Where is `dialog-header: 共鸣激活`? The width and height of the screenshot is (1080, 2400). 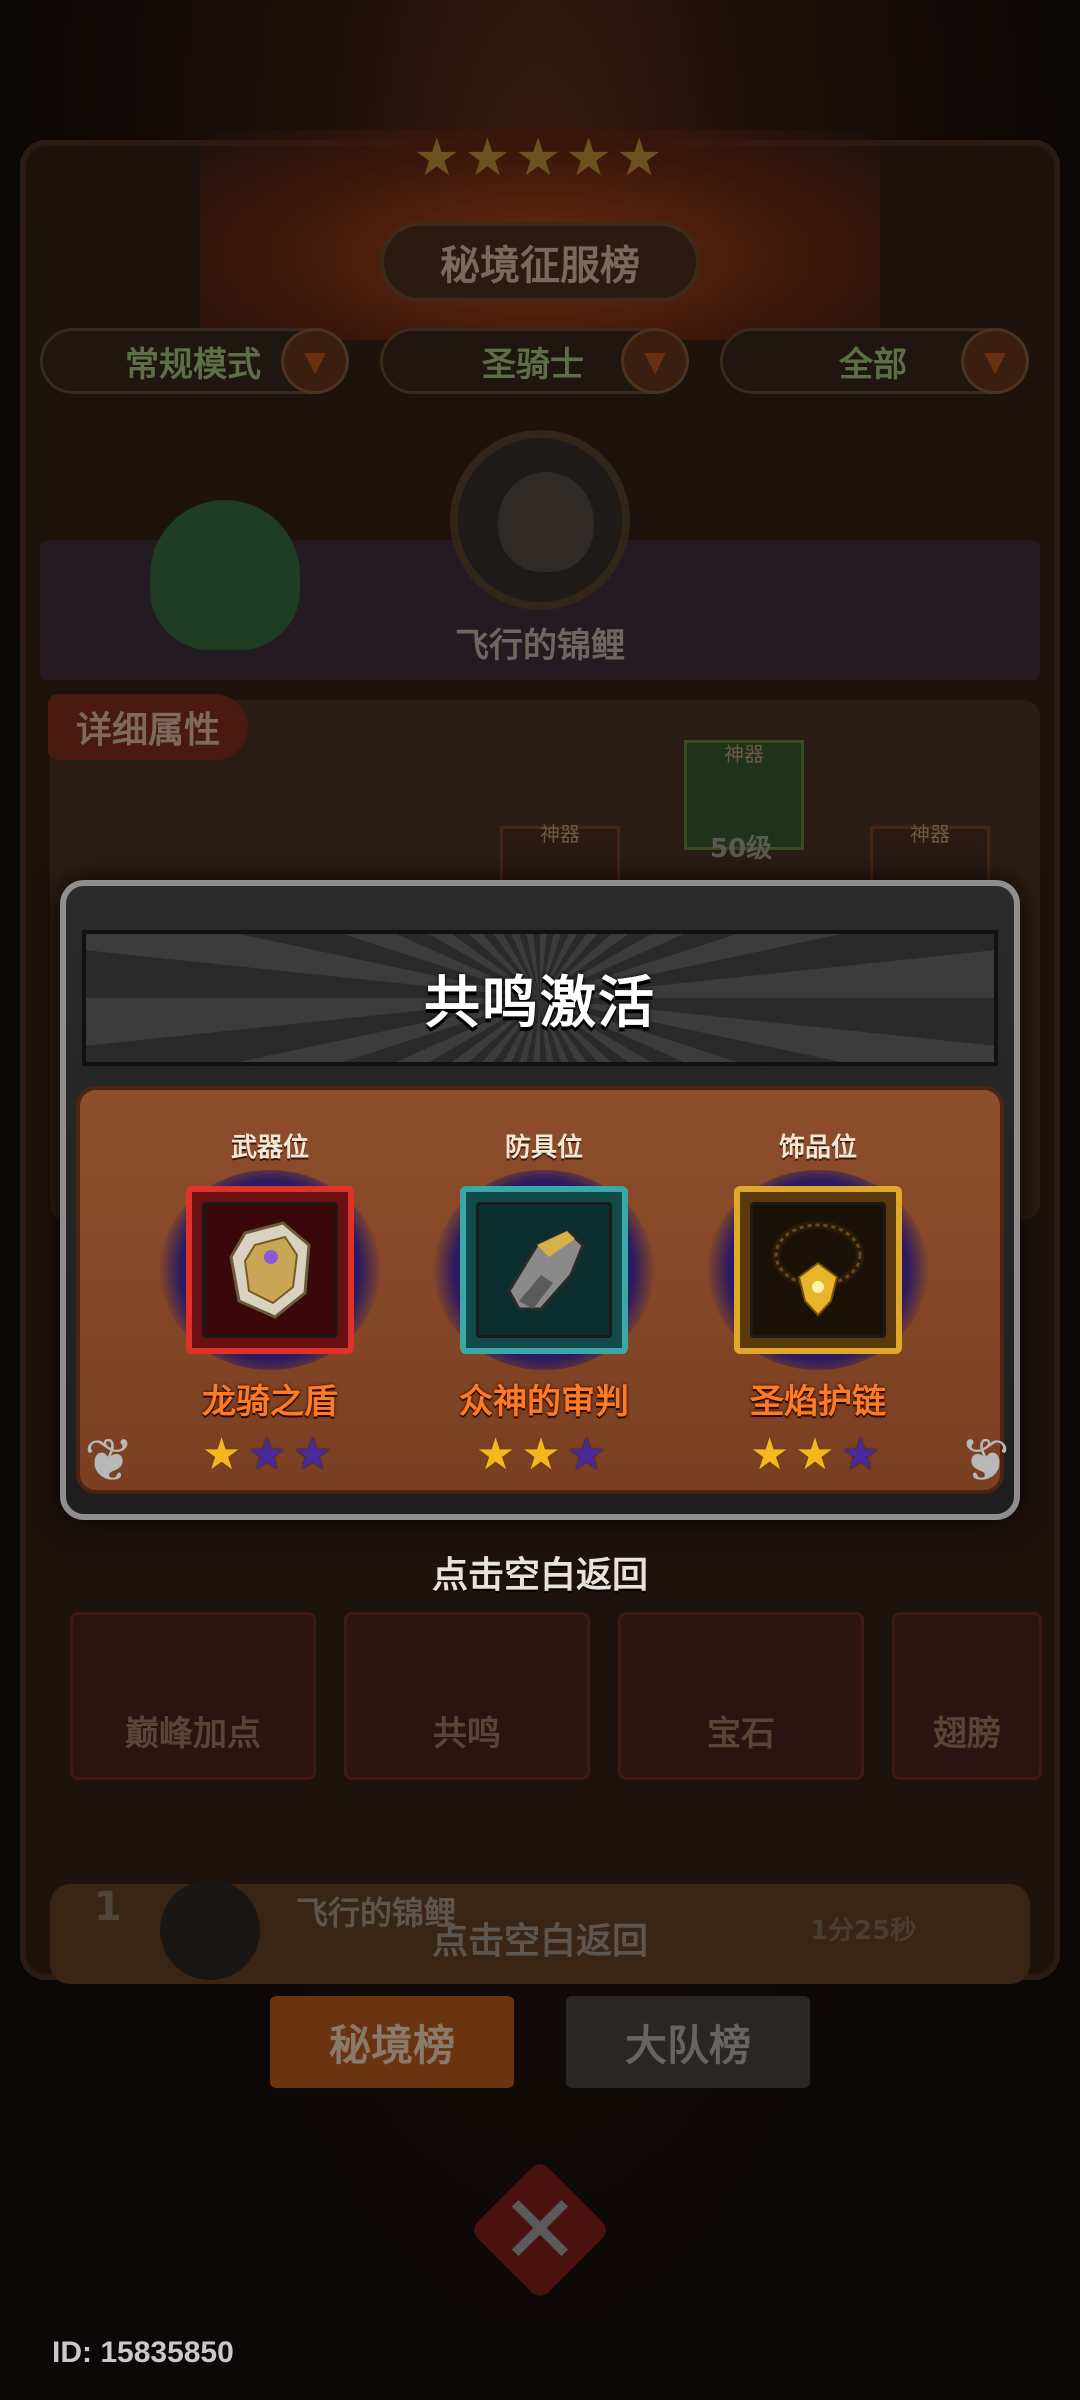
dialog-header: 共鸣激活 is located at coordinates (540, 998).